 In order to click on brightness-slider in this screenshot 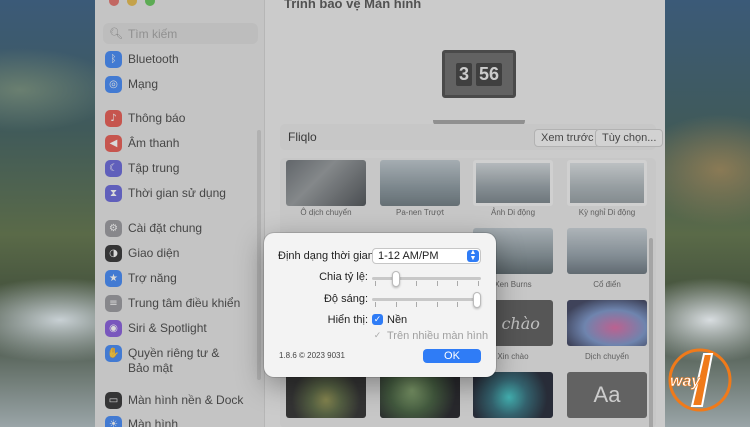, I will do `click(426, 300)`.